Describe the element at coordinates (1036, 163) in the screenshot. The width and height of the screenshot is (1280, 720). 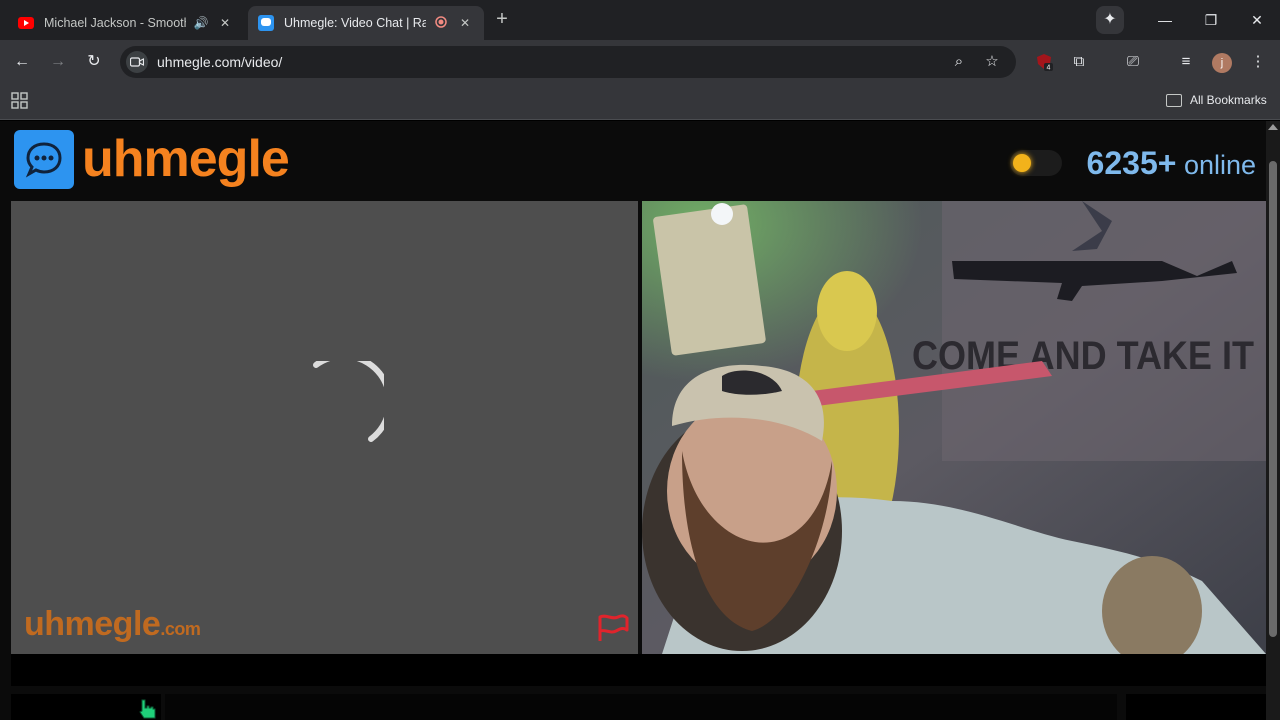
I see `theme-toggle` at that location.